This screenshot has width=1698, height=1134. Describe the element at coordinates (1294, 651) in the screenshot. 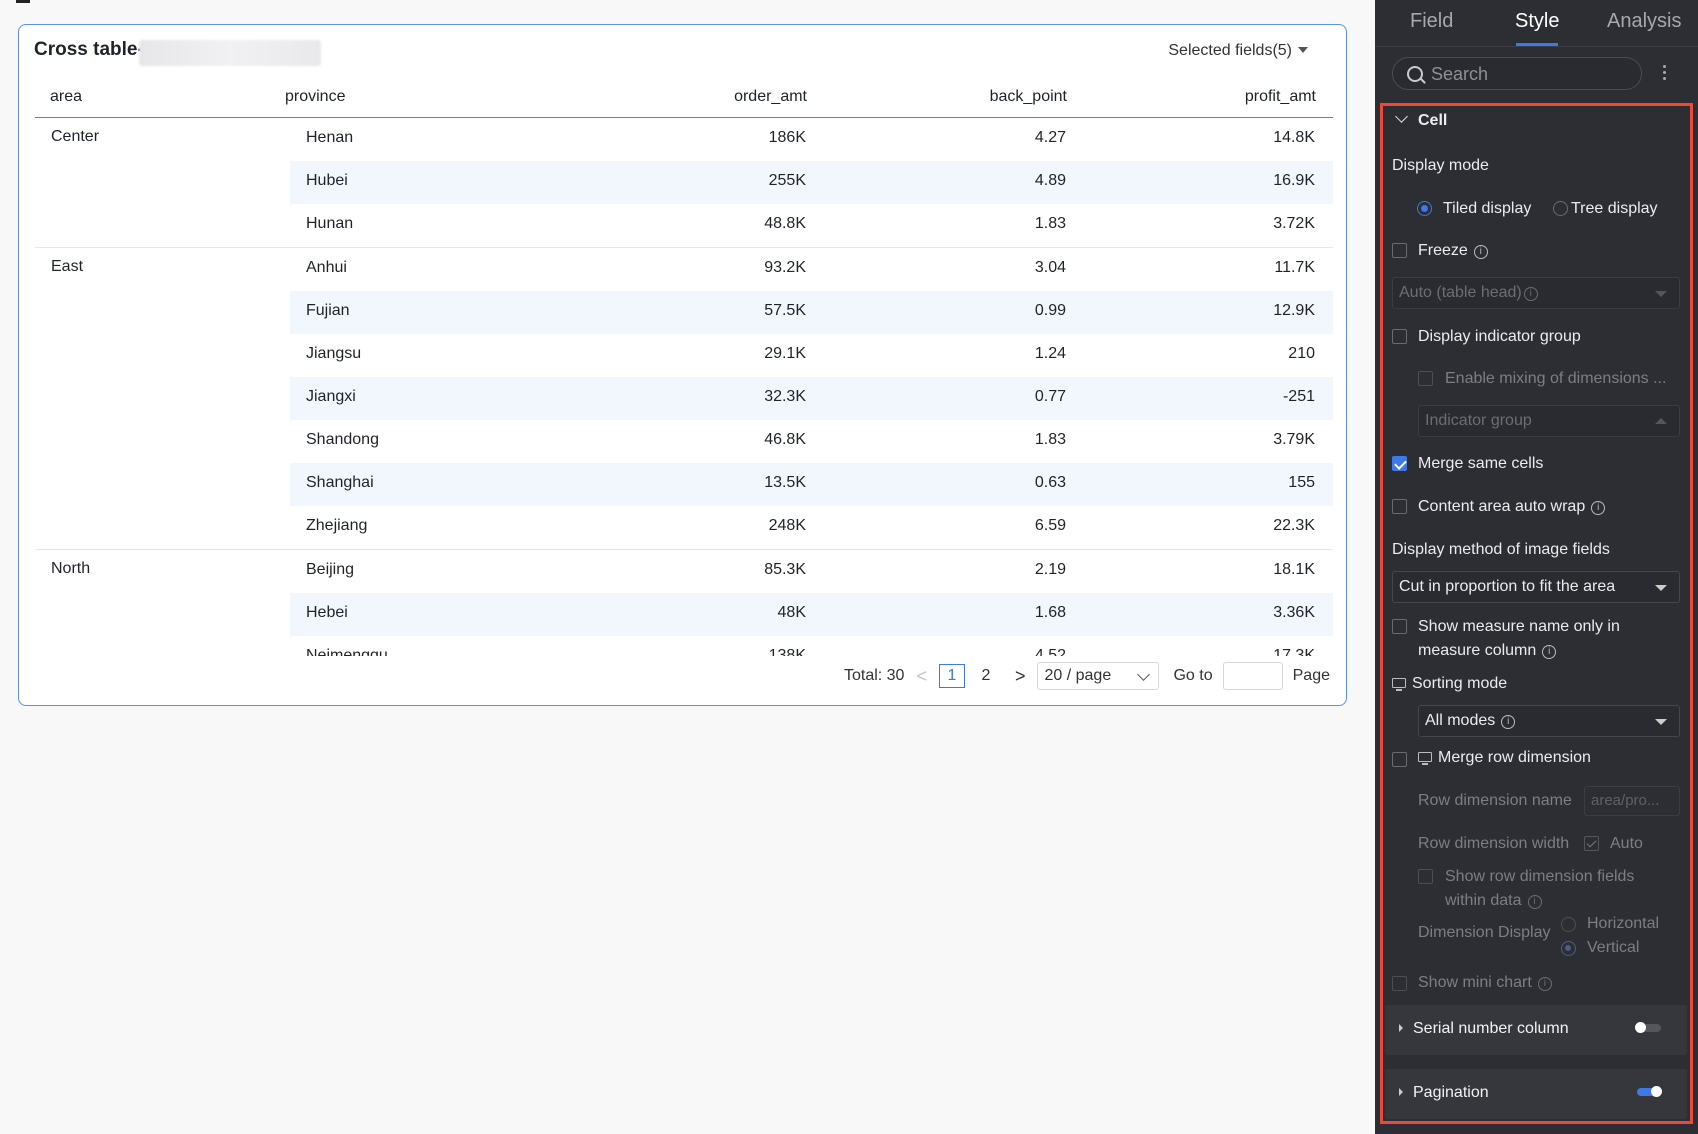

I see `profit-amt-cell: 17.3K` at that location.